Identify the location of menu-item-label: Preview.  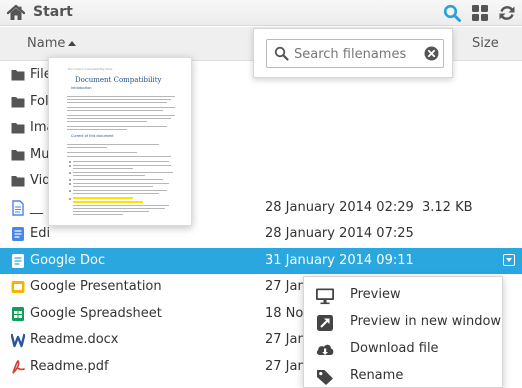
(375, 294).